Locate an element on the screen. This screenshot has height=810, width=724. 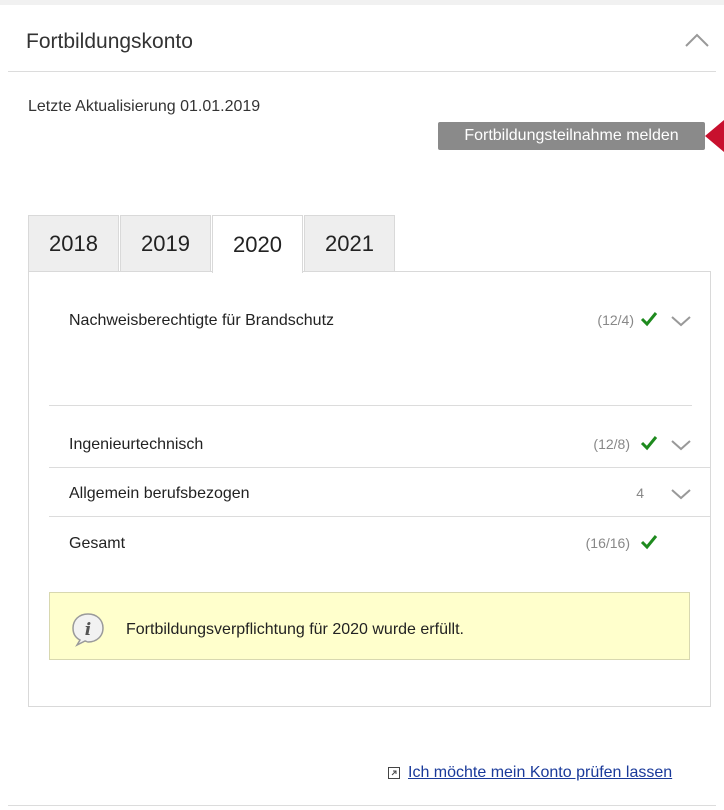
list-item: Ingenieurtechnisch (12/8) is located at coordinates (370, 460).